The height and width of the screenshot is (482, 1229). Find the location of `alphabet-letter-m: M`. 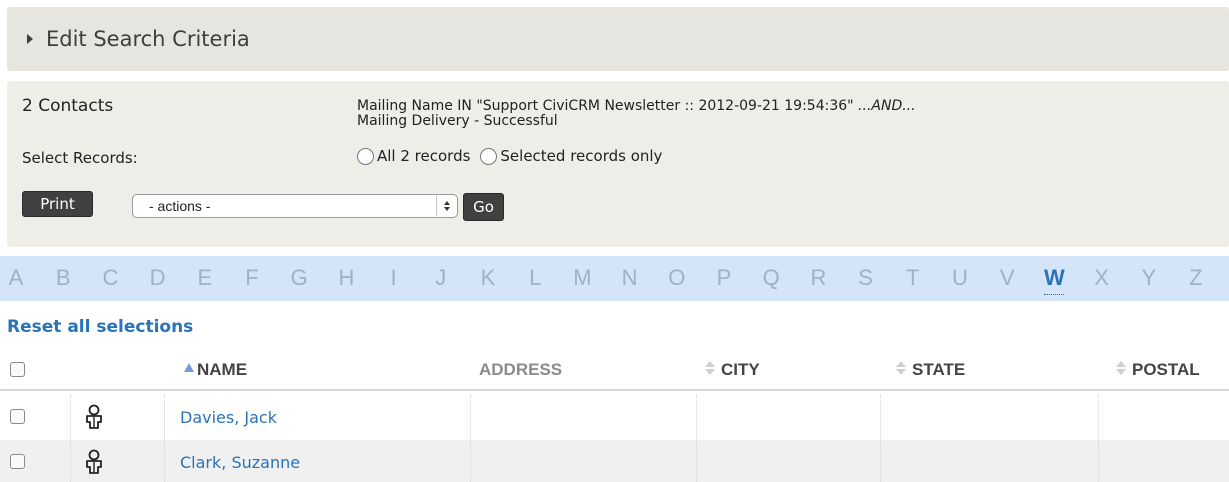

alphabet-letter-m: M is located at coordinates (582, 278).